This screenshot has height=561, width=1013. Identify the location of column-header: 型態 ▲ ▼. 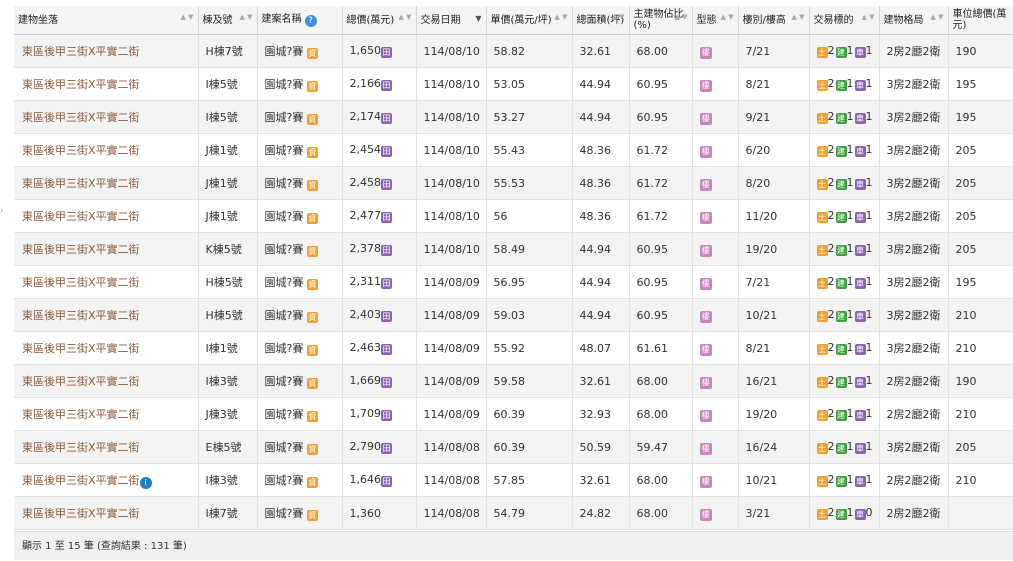
(715, 20).